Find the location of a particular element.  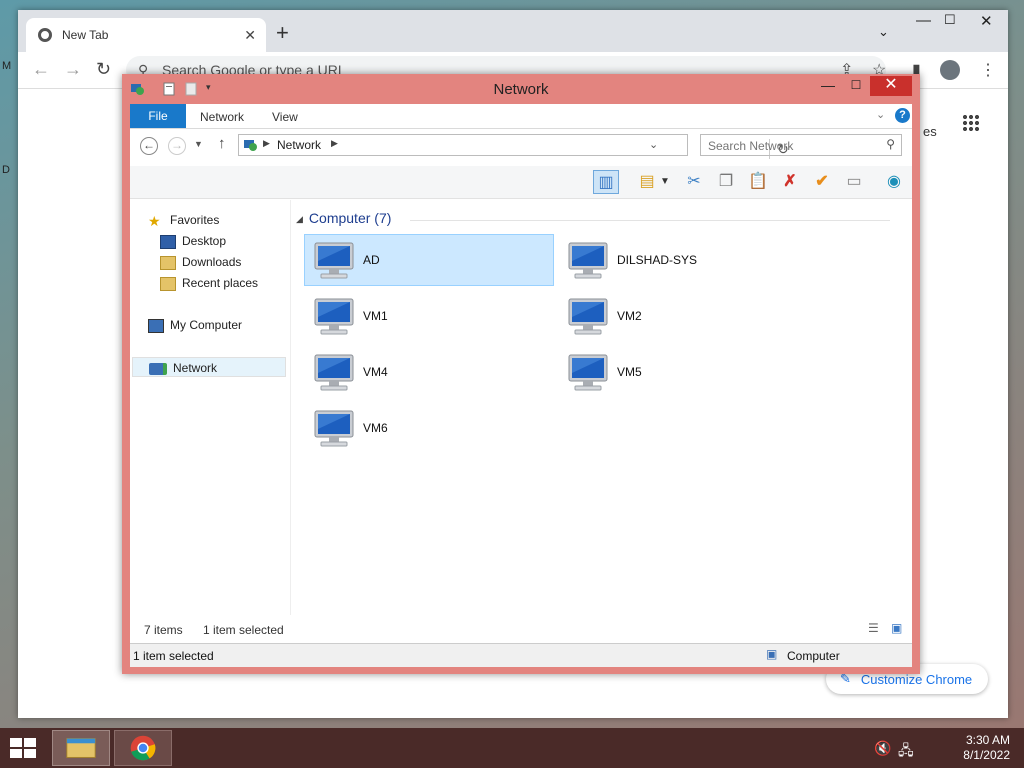

forward-icon: → is located at coordinates (73, 69).